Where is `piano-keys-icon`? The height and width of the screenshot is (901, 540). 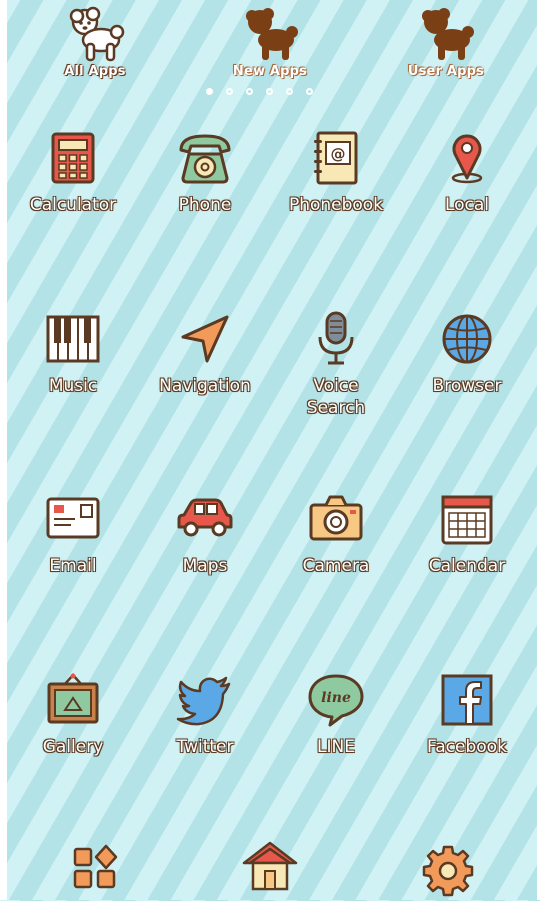 piano-keys-icon is located at coordinates (73, 339).